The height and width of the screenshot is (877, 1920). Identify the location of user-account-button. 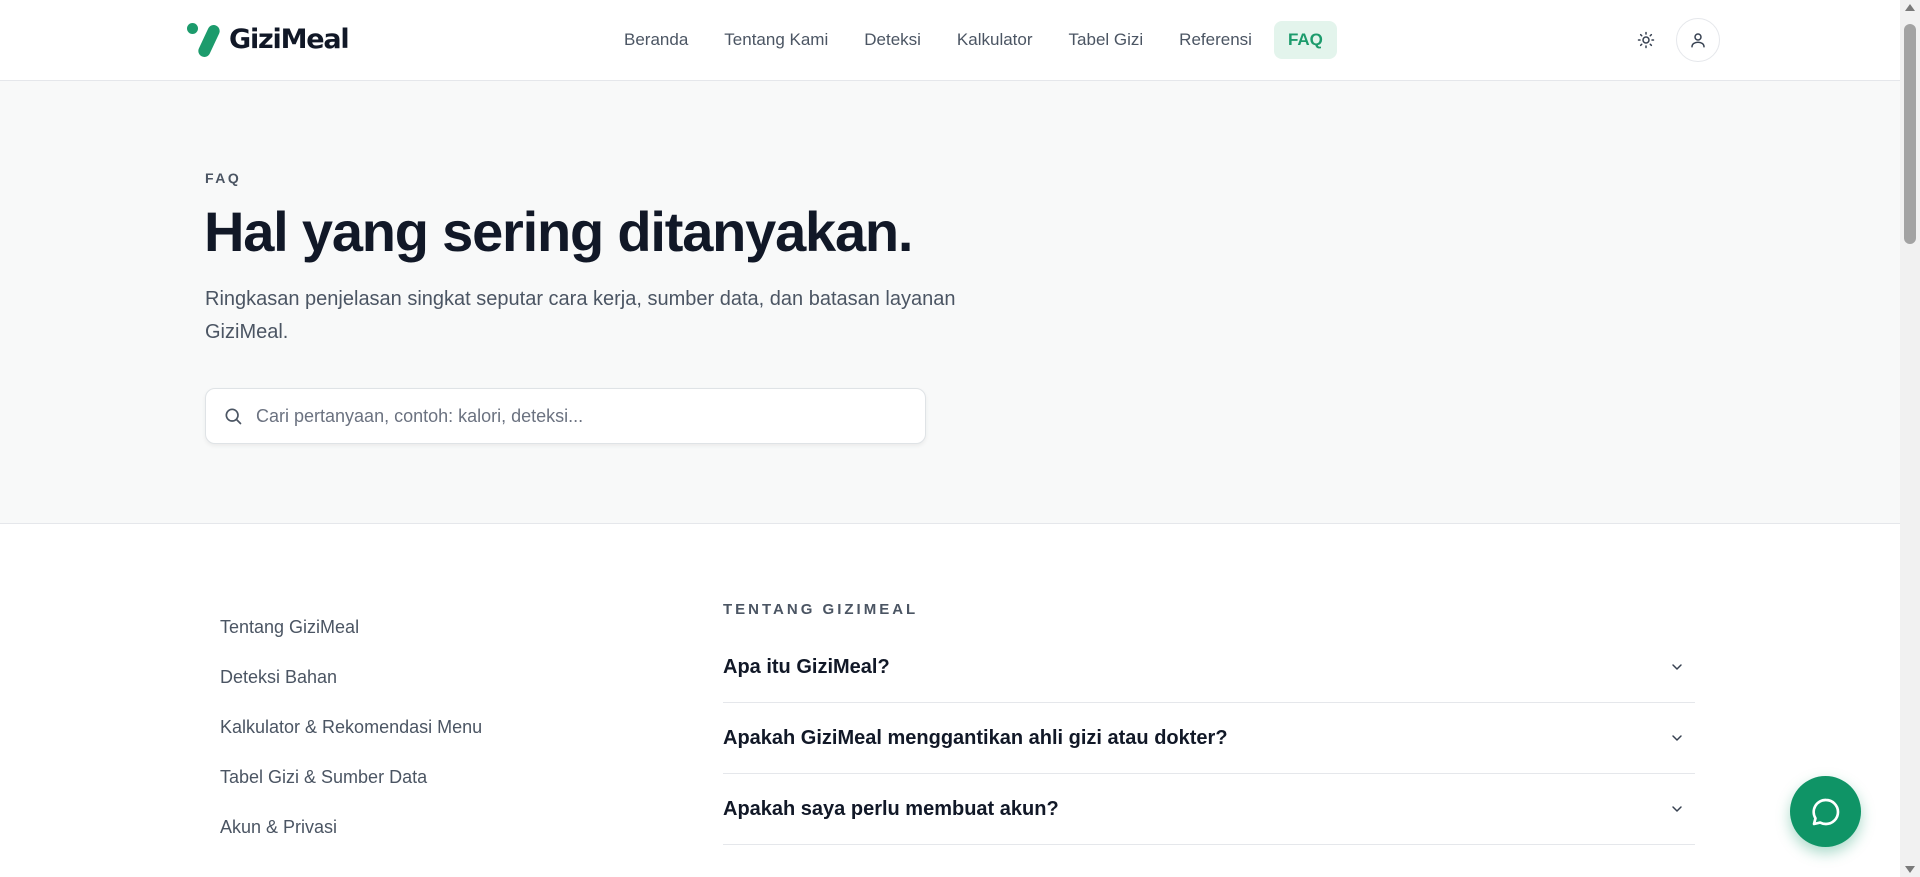
(1698, 40).